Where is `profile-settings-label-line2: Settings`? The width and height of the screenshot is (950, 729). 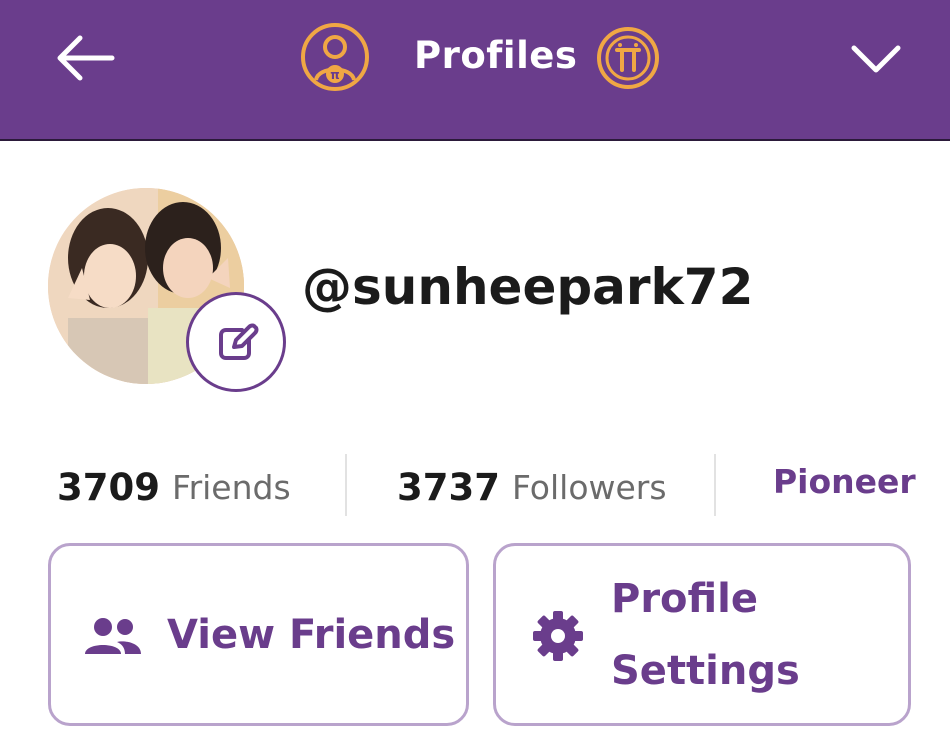 profile-settings-label-line2: Settings is located at coordinates (705, 671).